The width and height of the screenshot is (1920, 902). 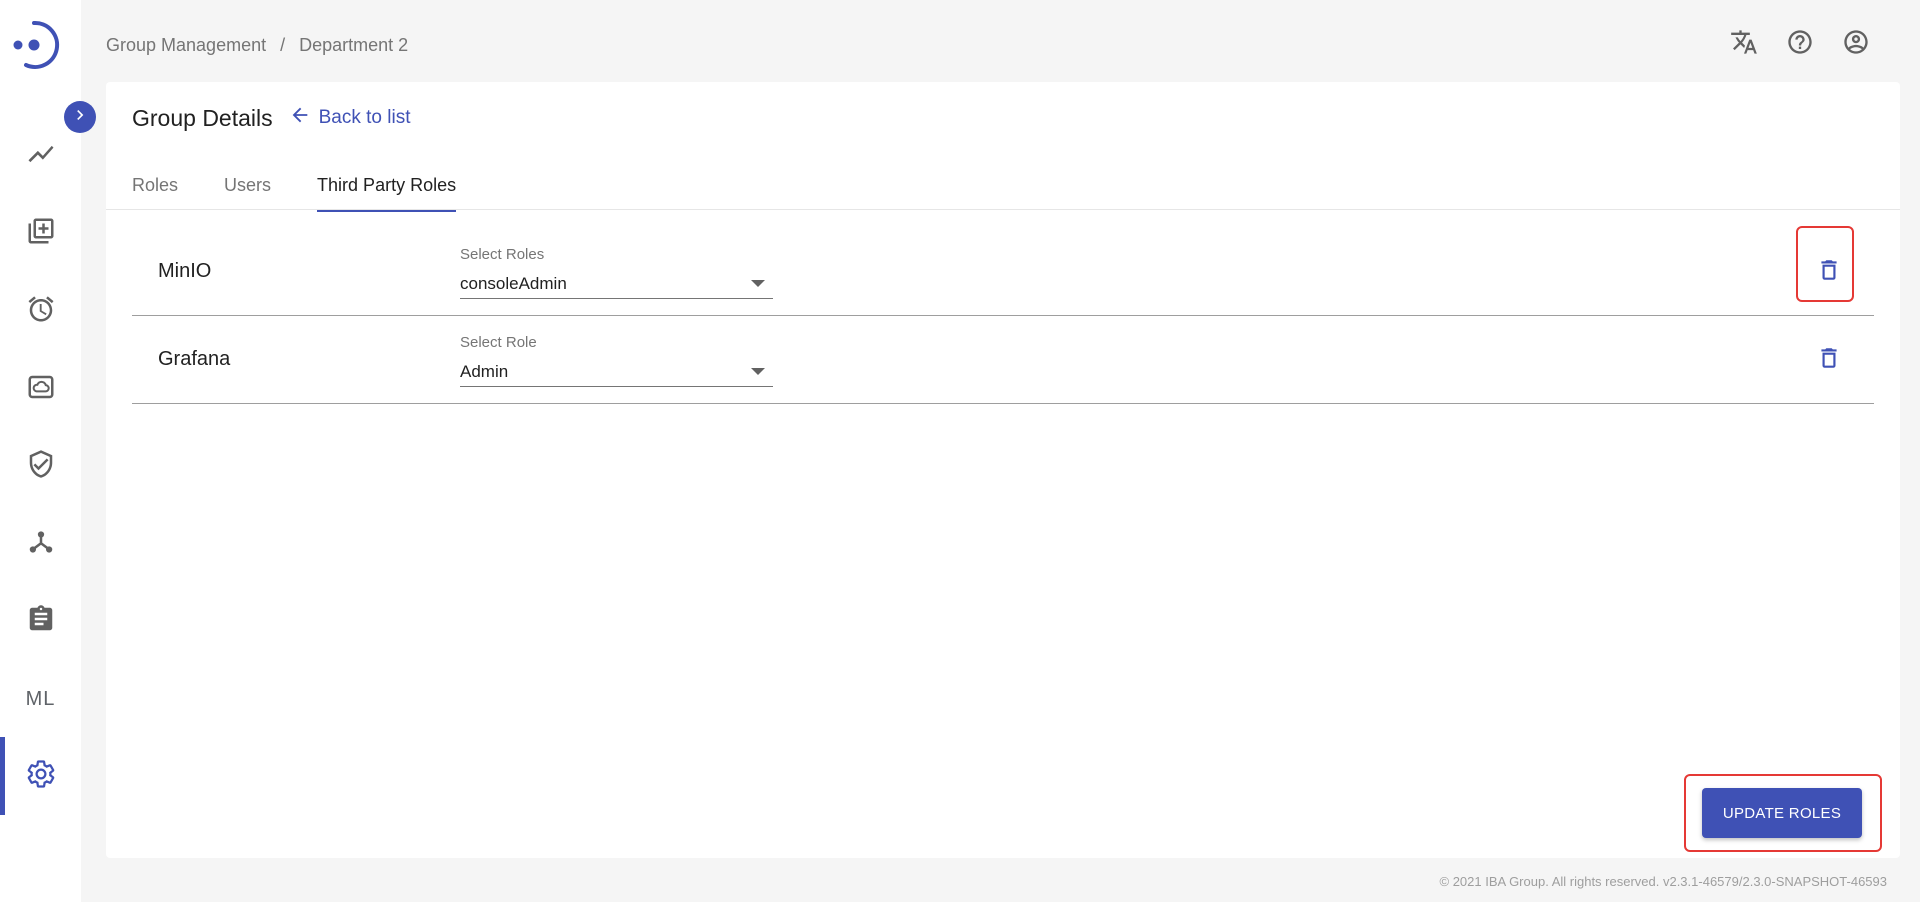 I want to click on update-roles-button: UPDATE ROLES, so click(x=1782, y=813).